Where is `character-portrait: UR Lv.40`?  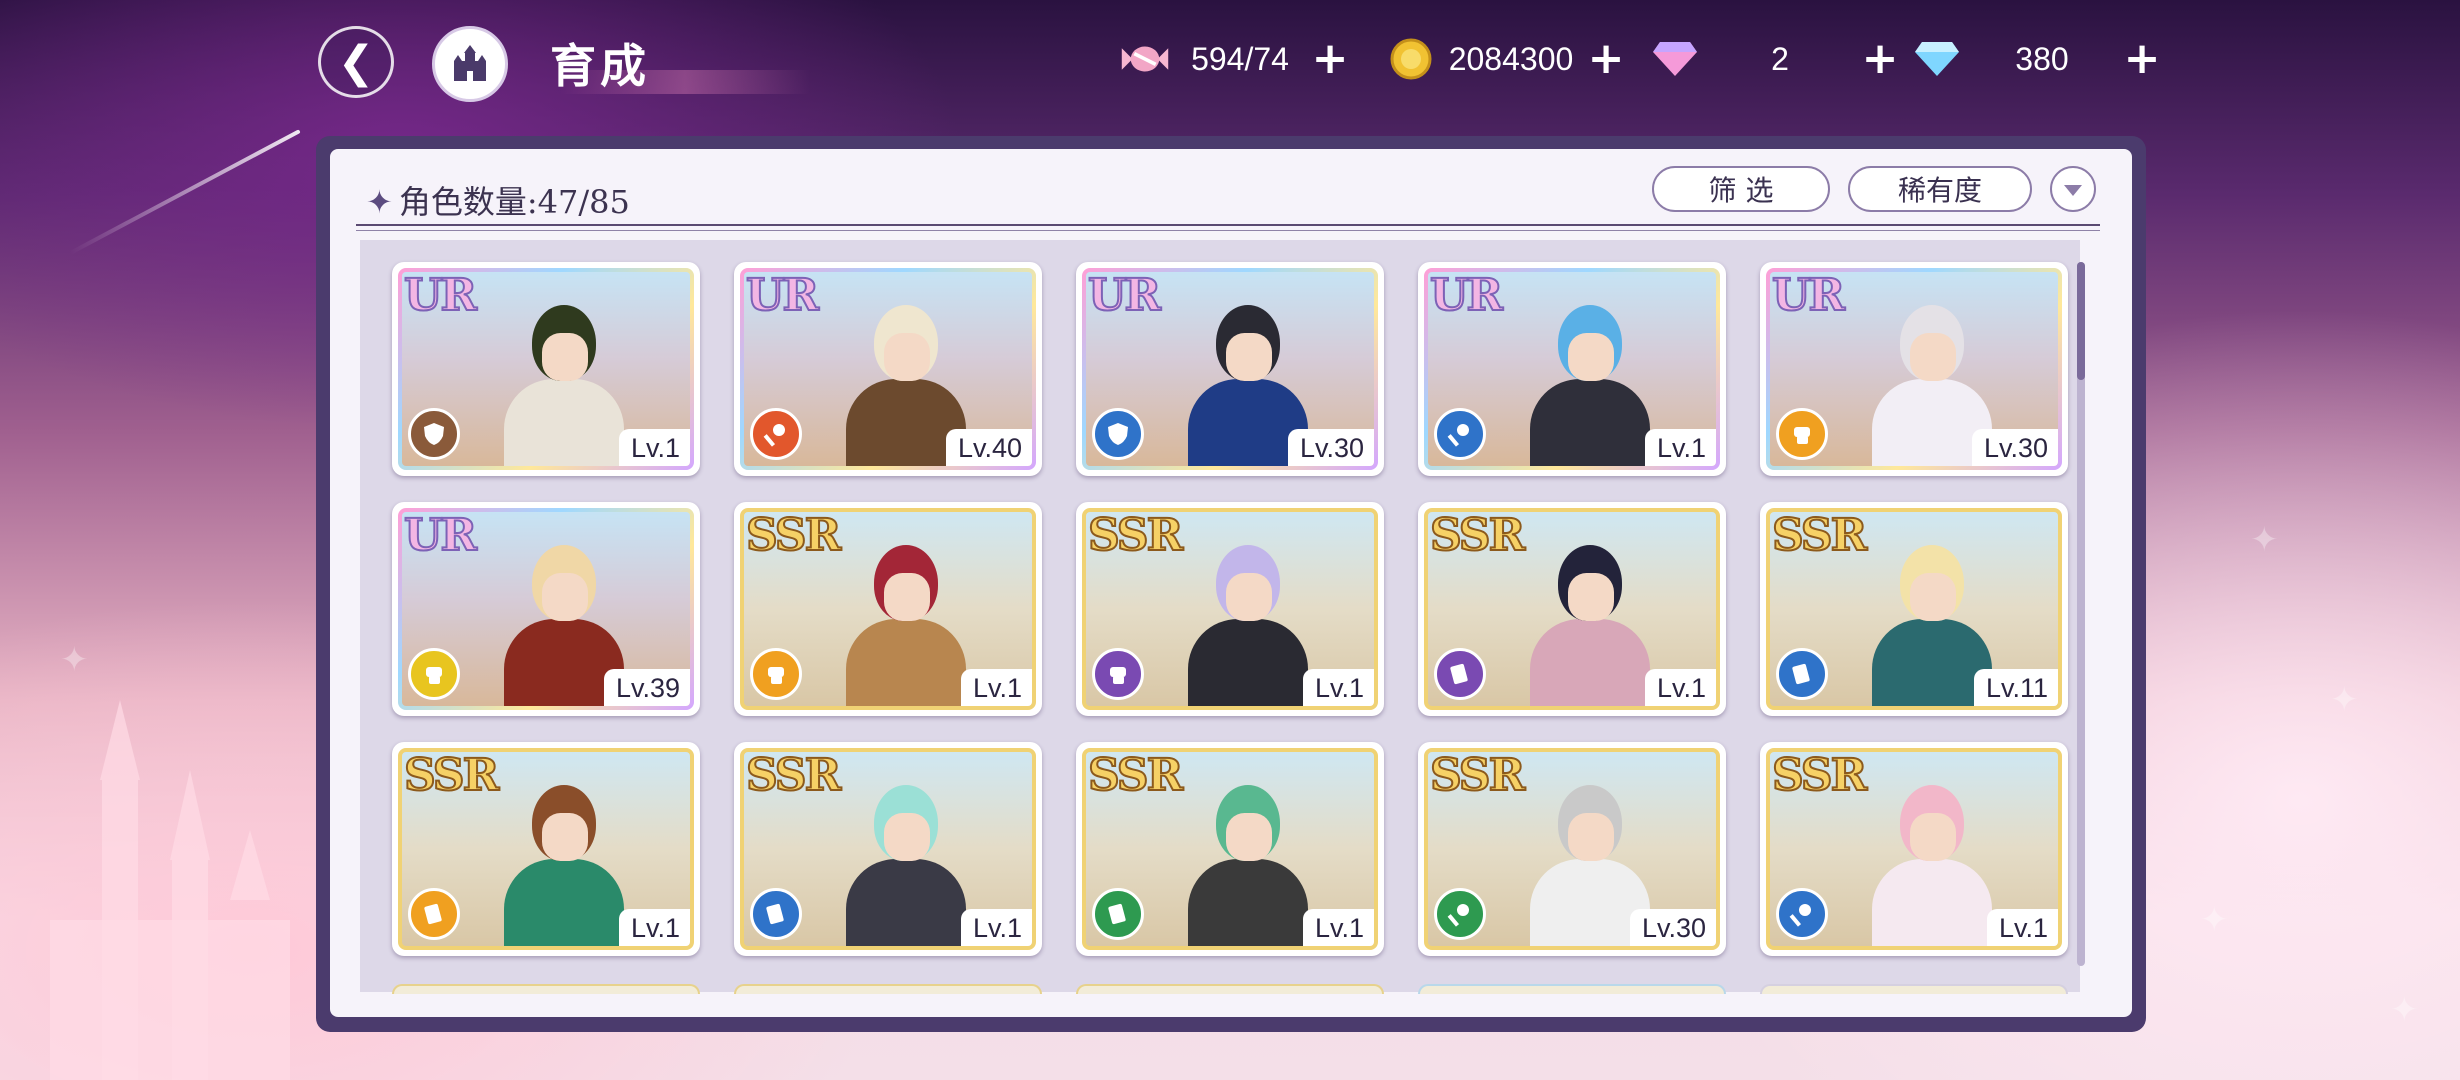
character-portrait: UR Lv.40 is located at coordinates (888, 369).